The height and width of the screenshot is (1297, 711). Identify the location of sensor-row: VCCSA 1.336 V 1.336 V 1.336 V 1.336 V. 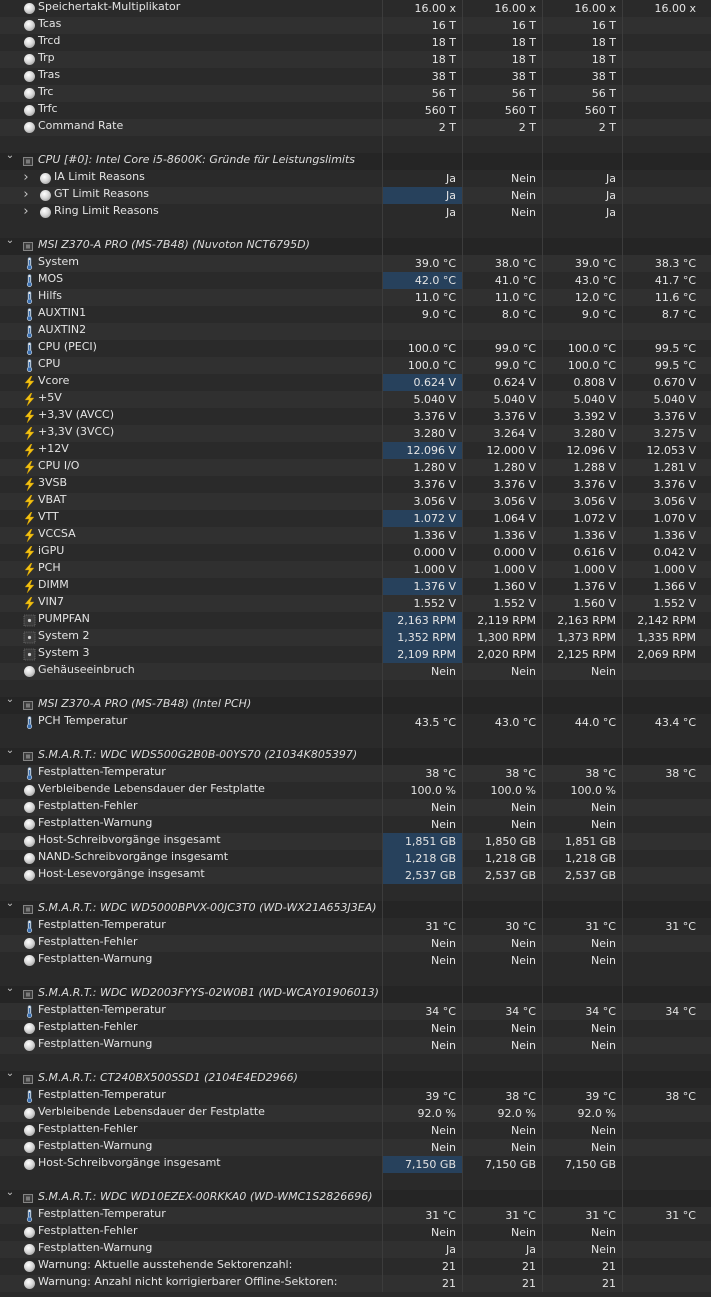
(355, 535).